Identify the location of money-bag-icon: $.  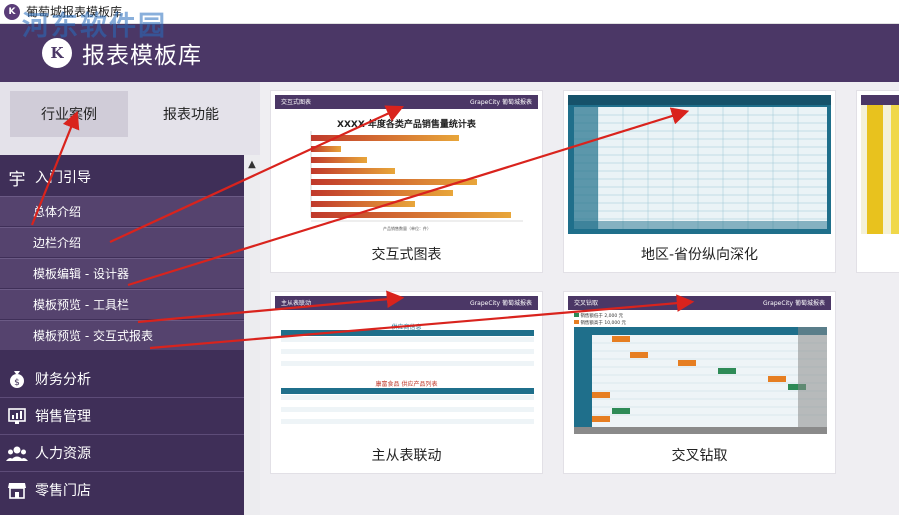
(17, 379).